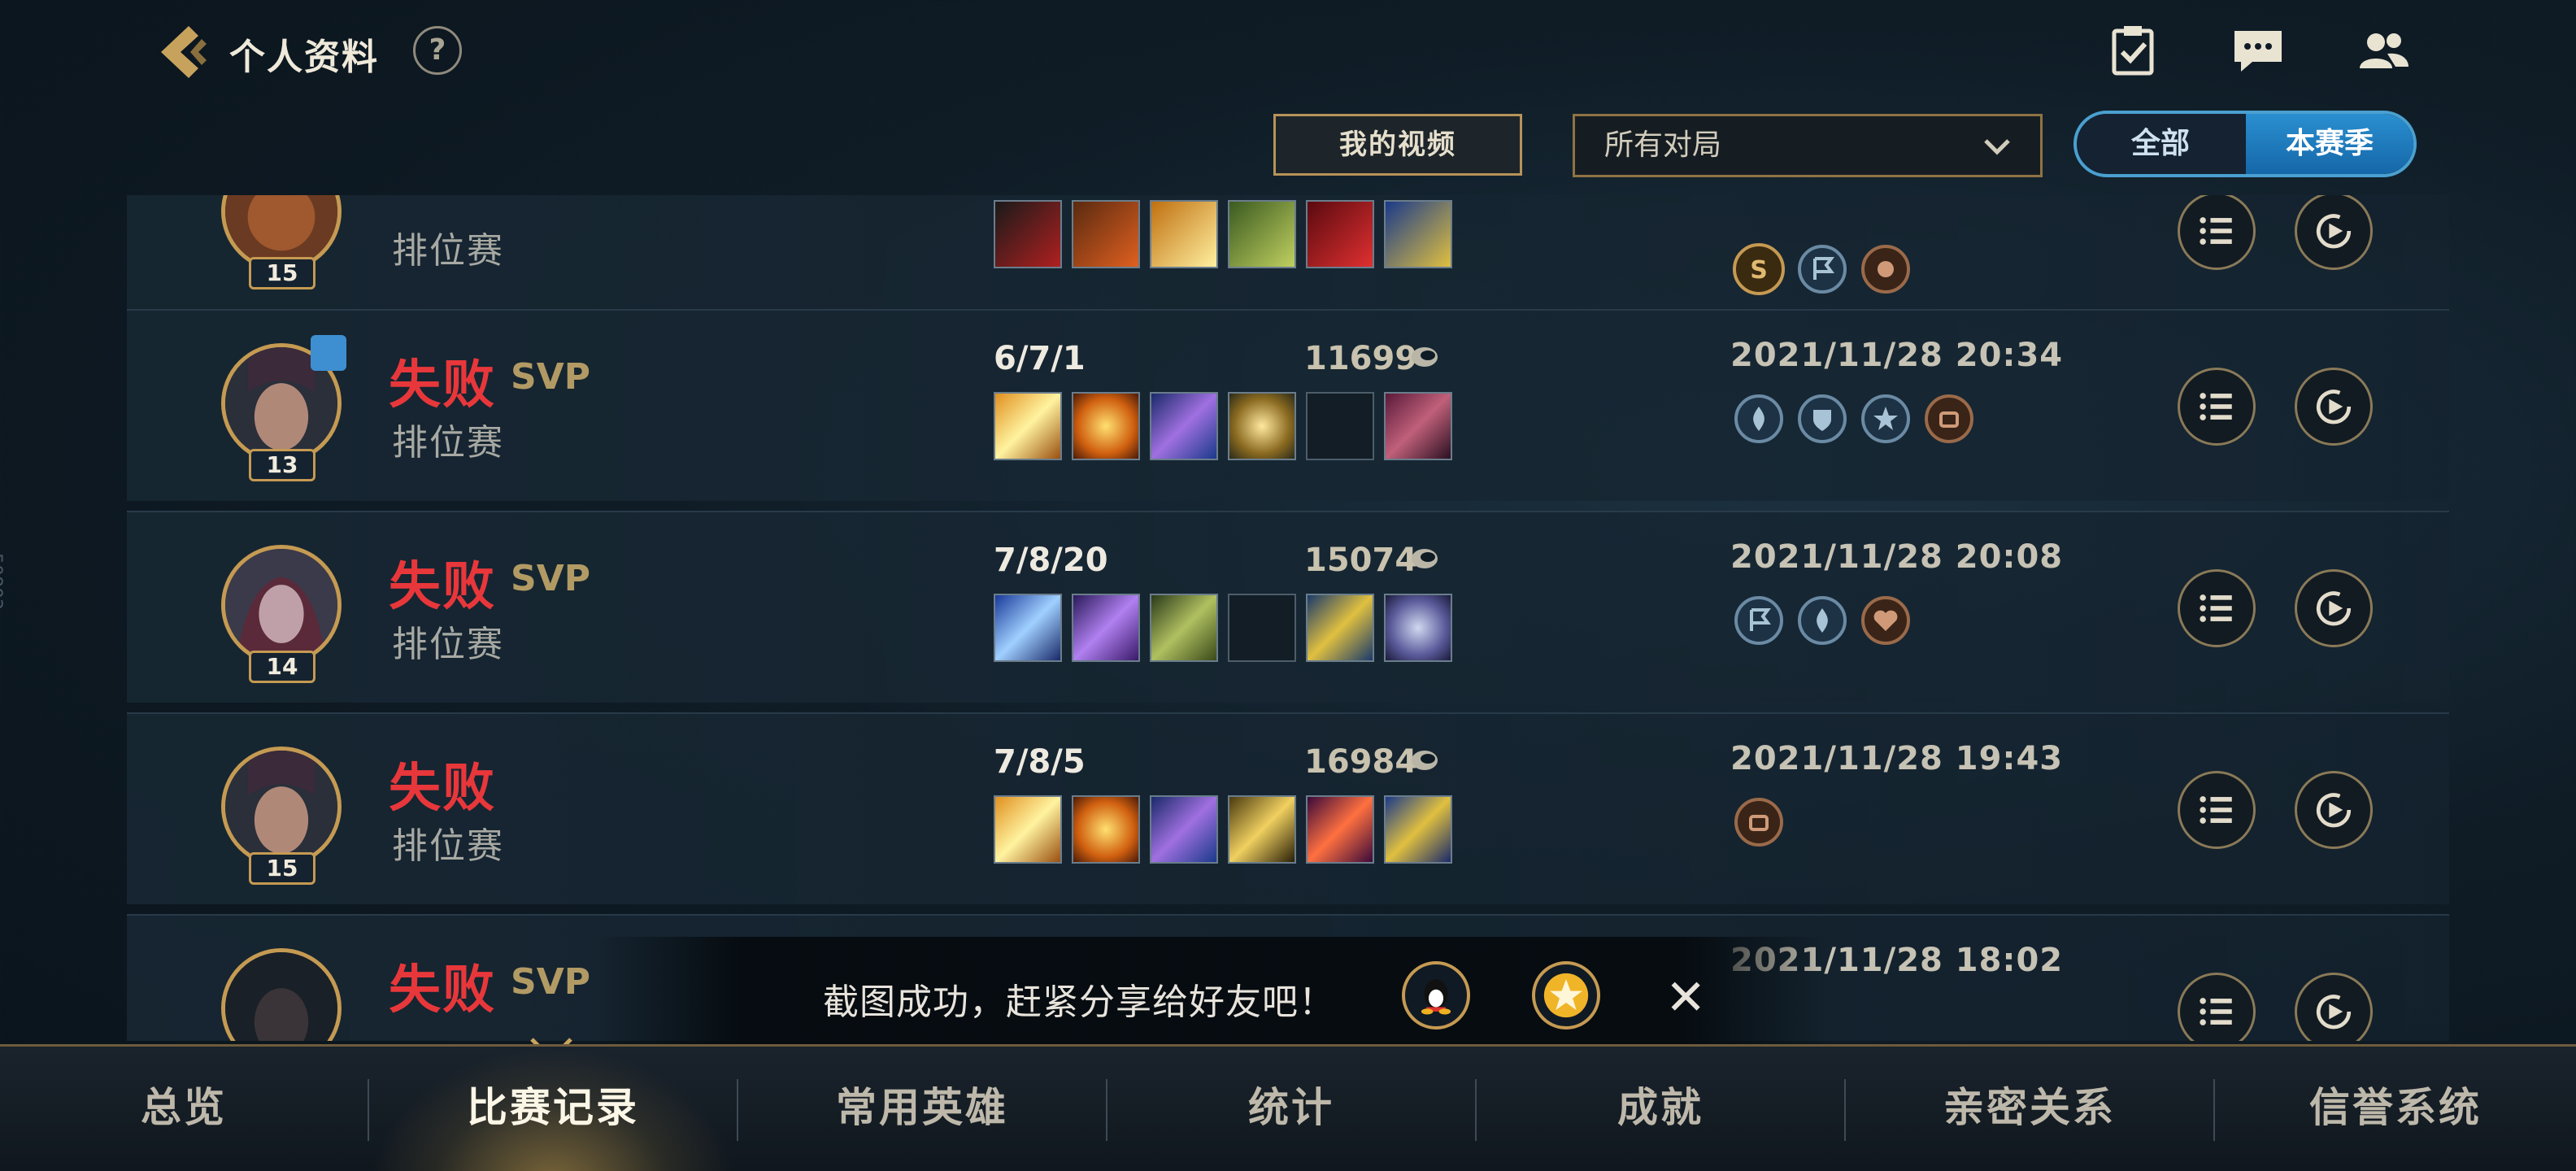  I want to click on tab-overview: 总览, so click(184, 1109).